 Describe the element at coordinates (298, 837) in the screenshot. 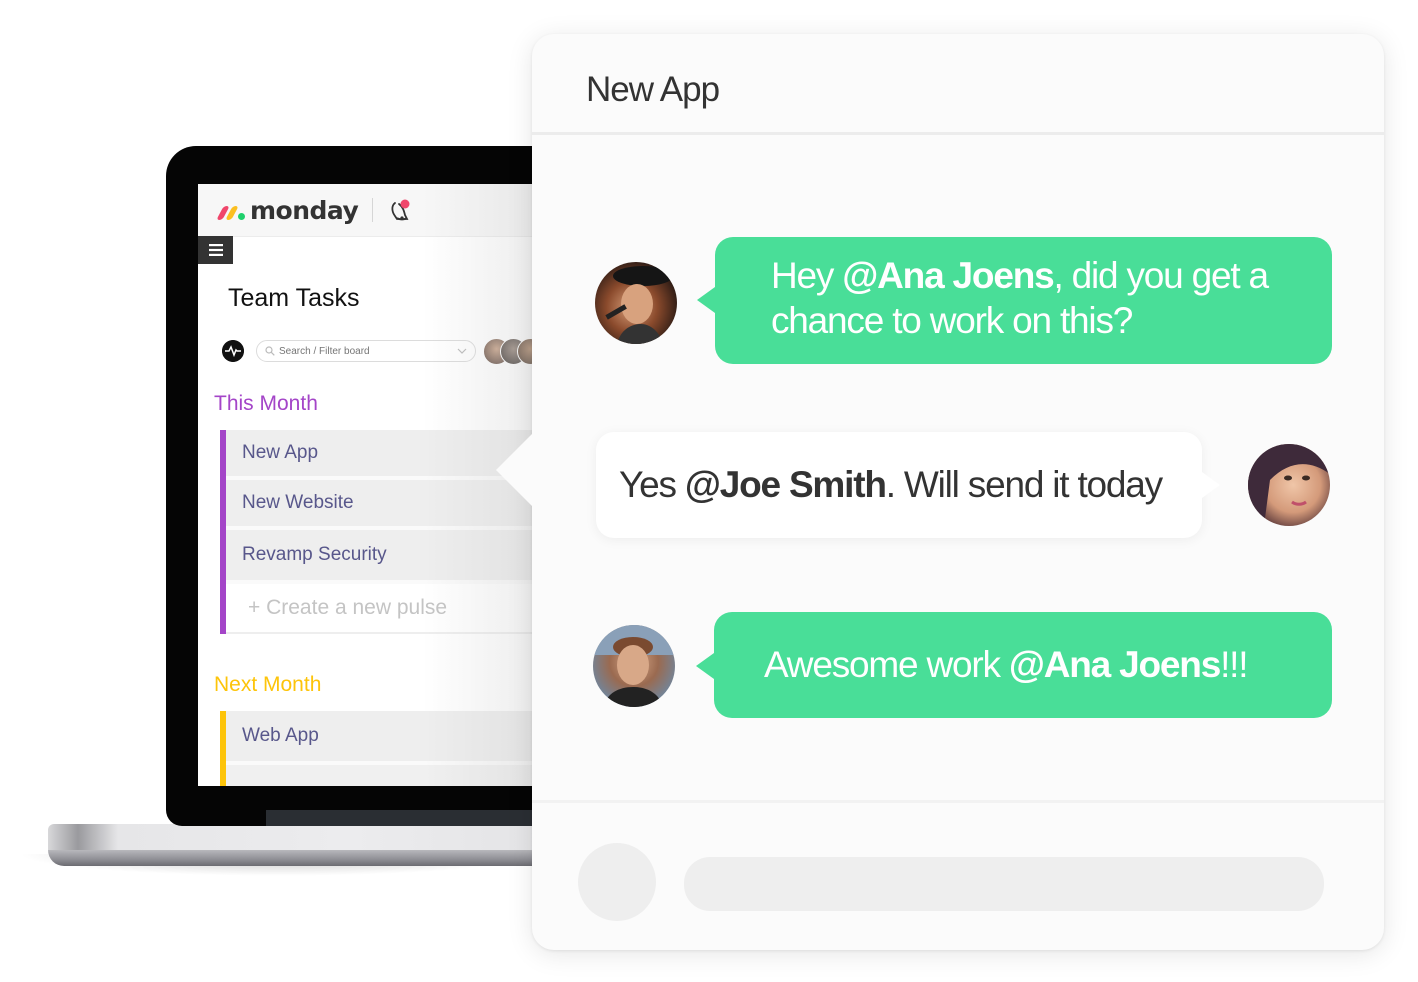

I see `laptop-deck` at that location.